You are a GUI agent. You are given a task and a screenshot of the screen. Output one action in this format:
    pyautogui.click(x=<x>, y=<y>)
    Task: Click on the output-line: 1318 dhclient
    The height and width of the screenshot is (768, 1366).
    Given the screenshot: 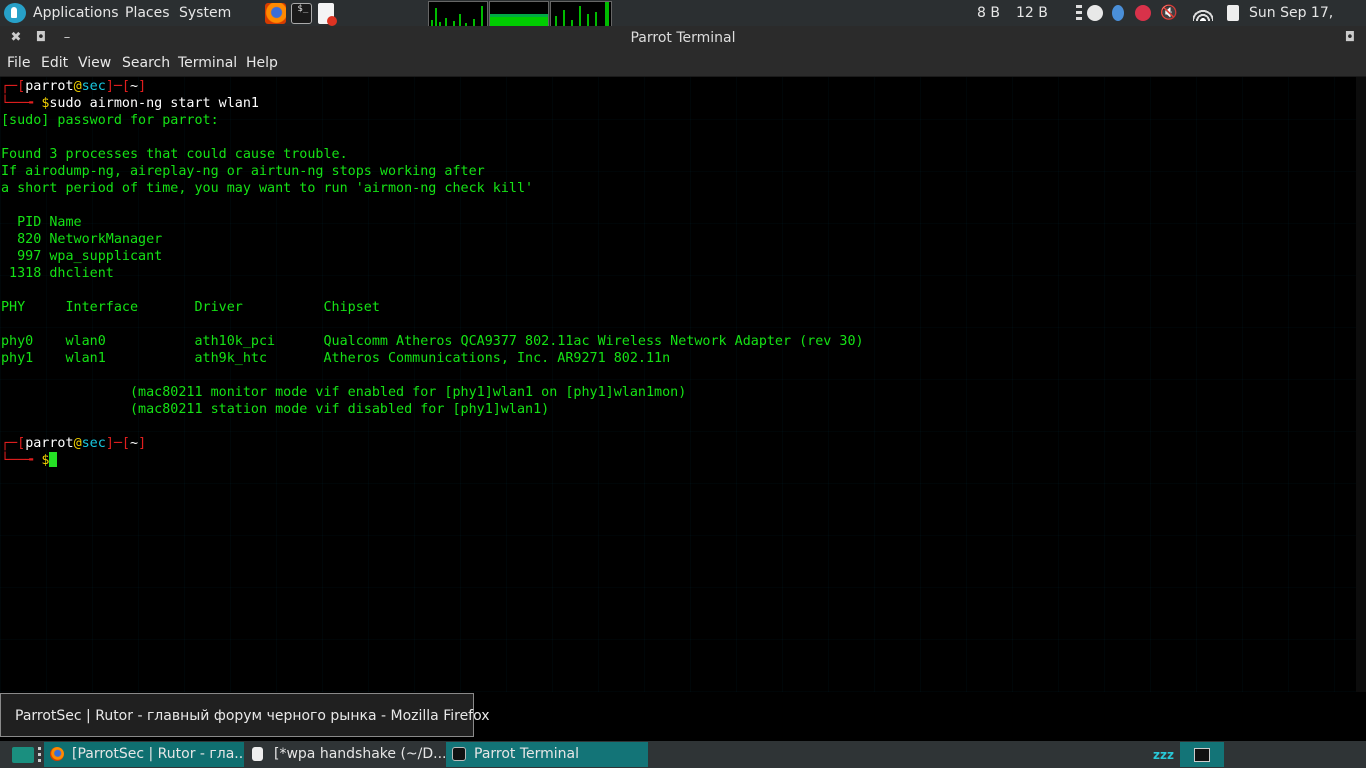 What is the action you would take?
    pyautogui.click(x=57, y=273)
    